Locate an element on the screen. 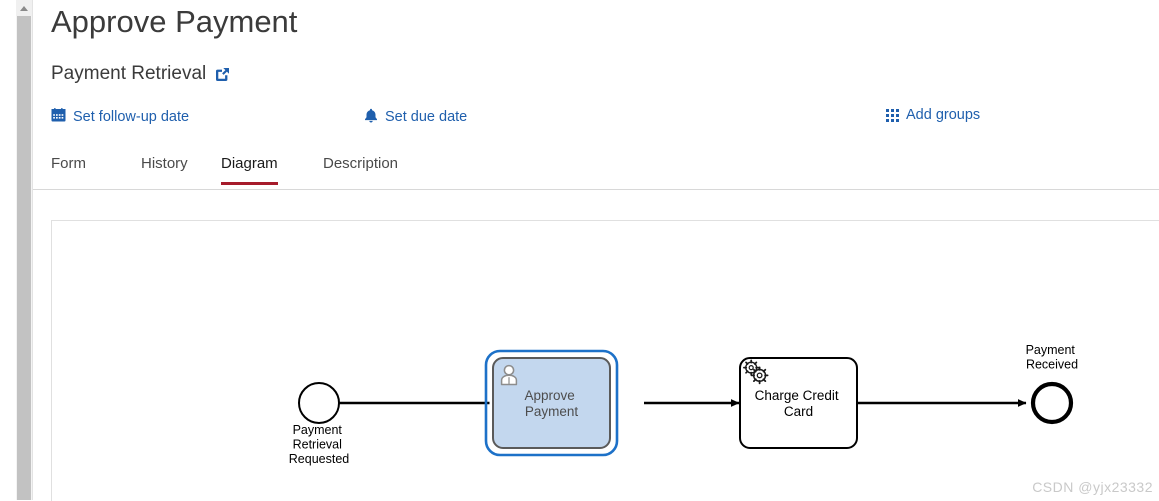  set-due-date-label: Set due date is located at coordinates (426, 117).